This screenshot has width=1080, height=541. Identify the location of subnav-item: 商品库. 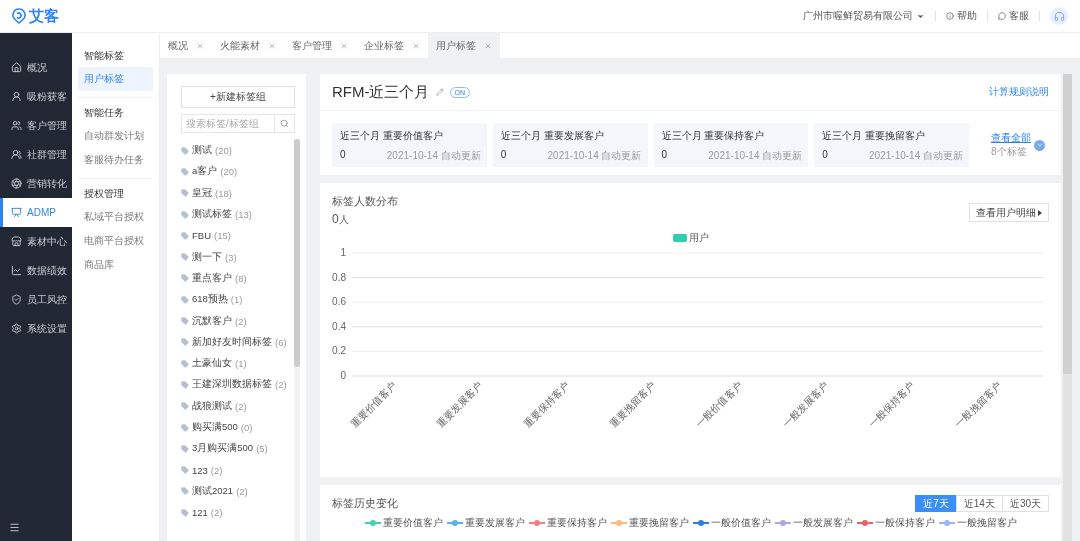
(115, 265).